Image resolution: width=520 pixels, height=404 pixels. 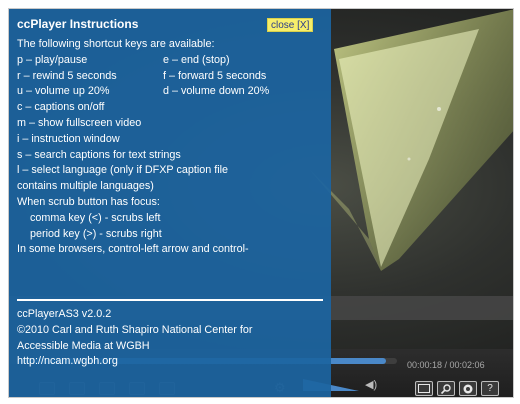 I want to click on shortcut-volume-down: d – volume down 20%, so click(x=216, y=91).